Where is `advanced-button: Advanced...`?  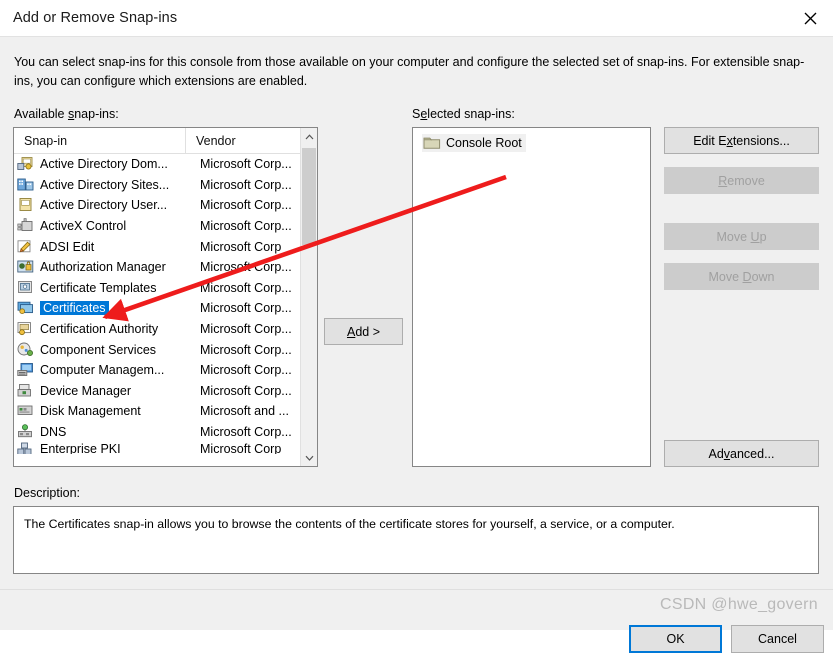 advanced-button: Advanced... is located at coordinates (741, 453).